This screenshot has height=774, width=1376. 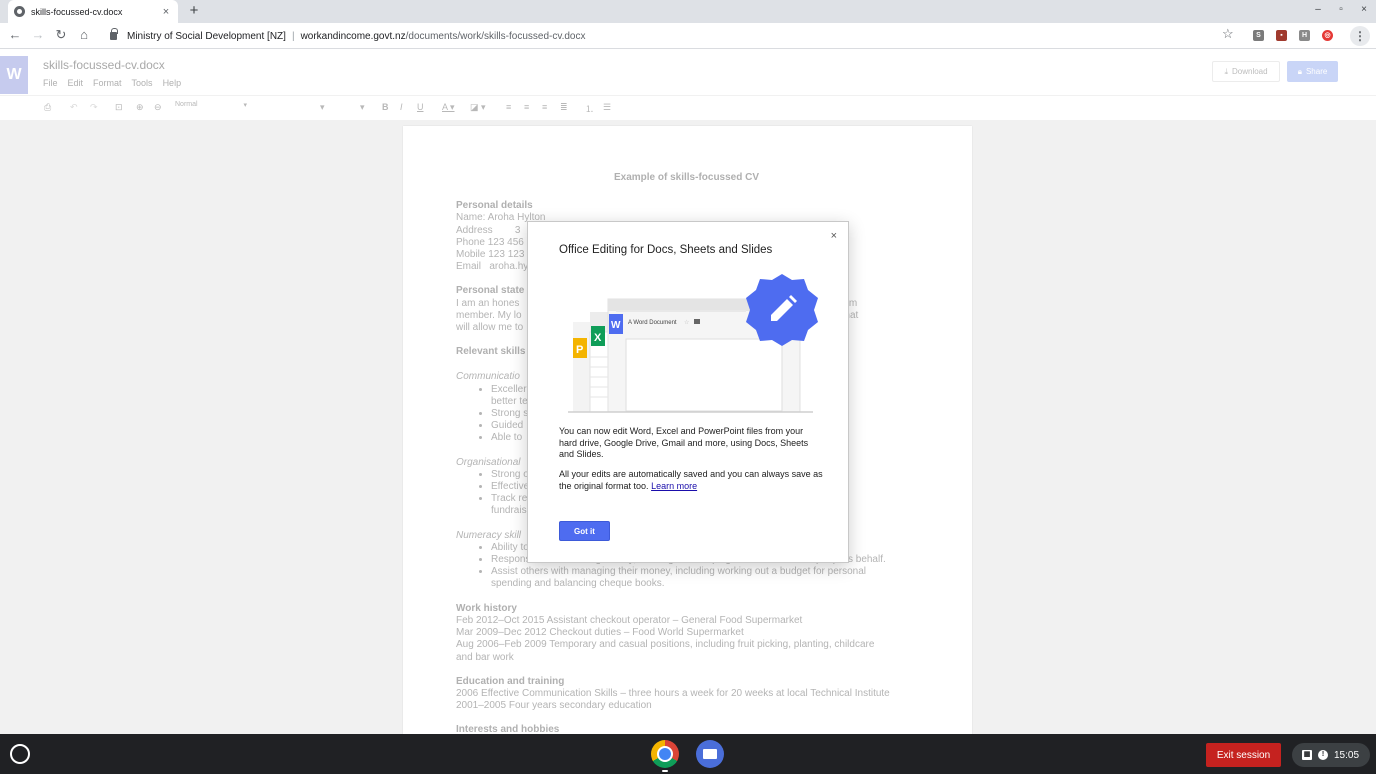 I want to click on menu-edit: Edit, so click(x=76, y=83).